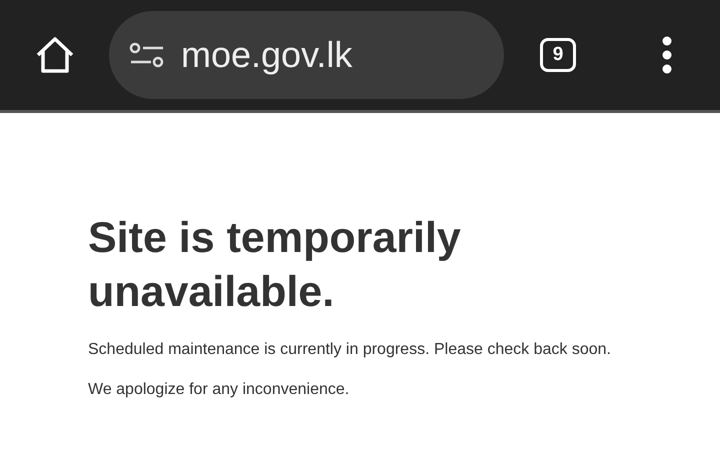  I want to click on menu-icon, so click(667, 55).